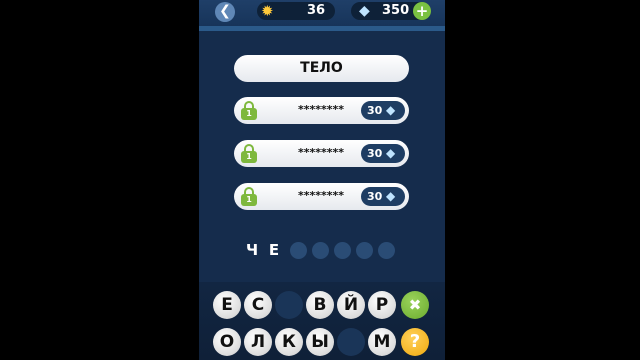  I want to click on letter-key: В, so click(320, 305).